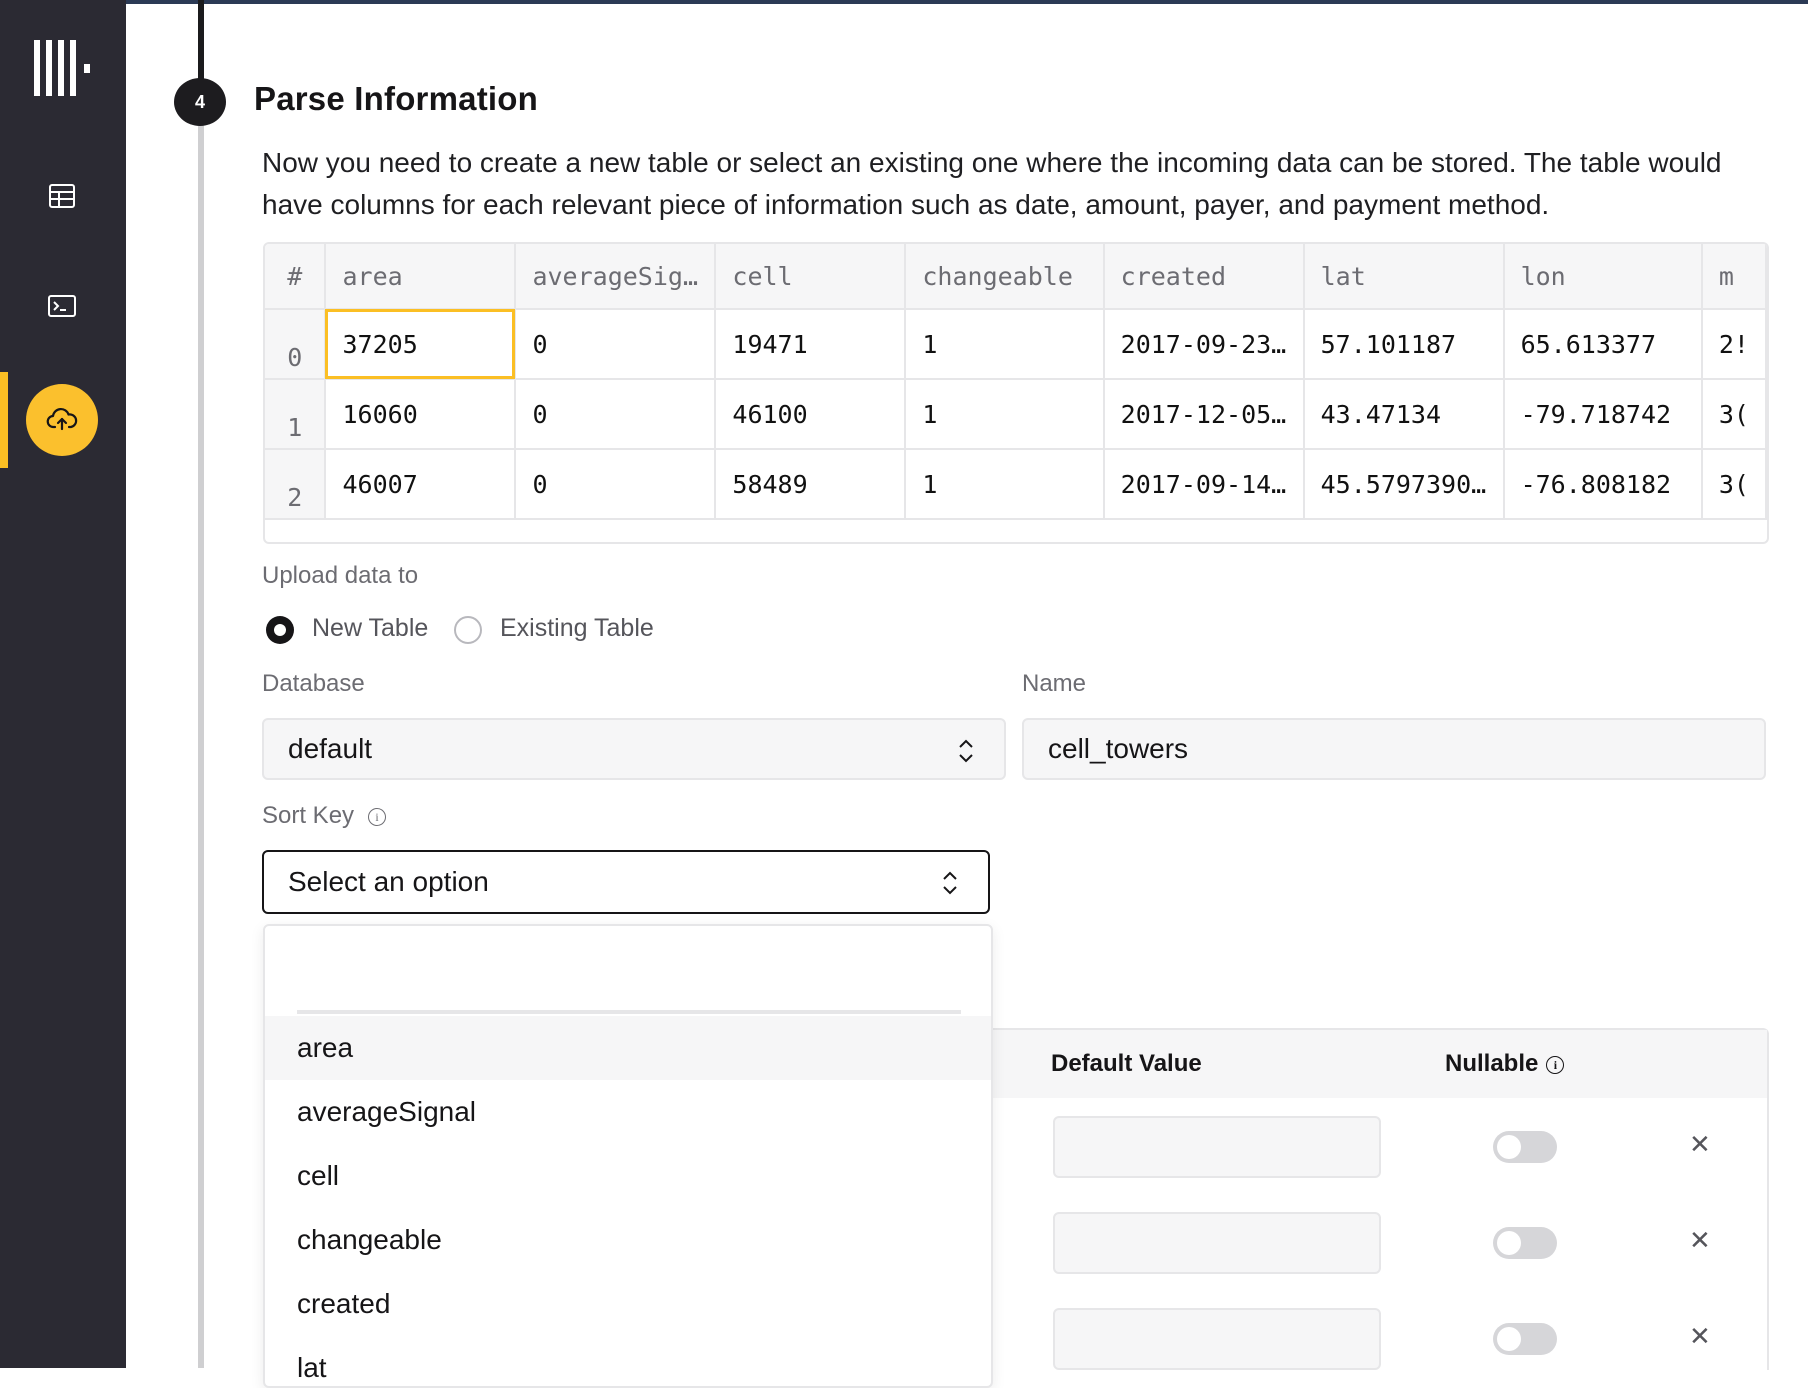 The height and width of the screenshot is (1388, 1808). I want to click on database-label: Database, so click(313, 683).